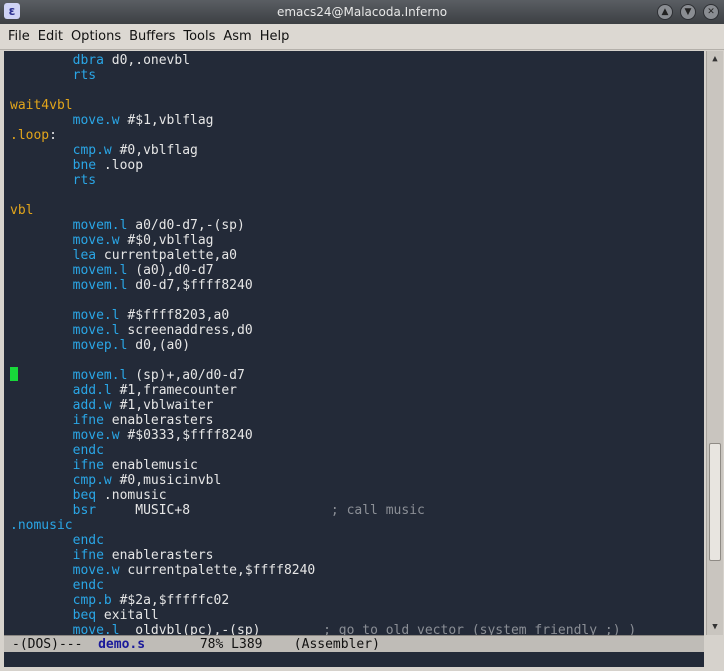 Image resolution: width=724 pixels, height=671 pixels. Describe the element at coordinates (248, 510) in the screenshot. I see `code-line: bsr MUSIC+8 ; call music` at that location.